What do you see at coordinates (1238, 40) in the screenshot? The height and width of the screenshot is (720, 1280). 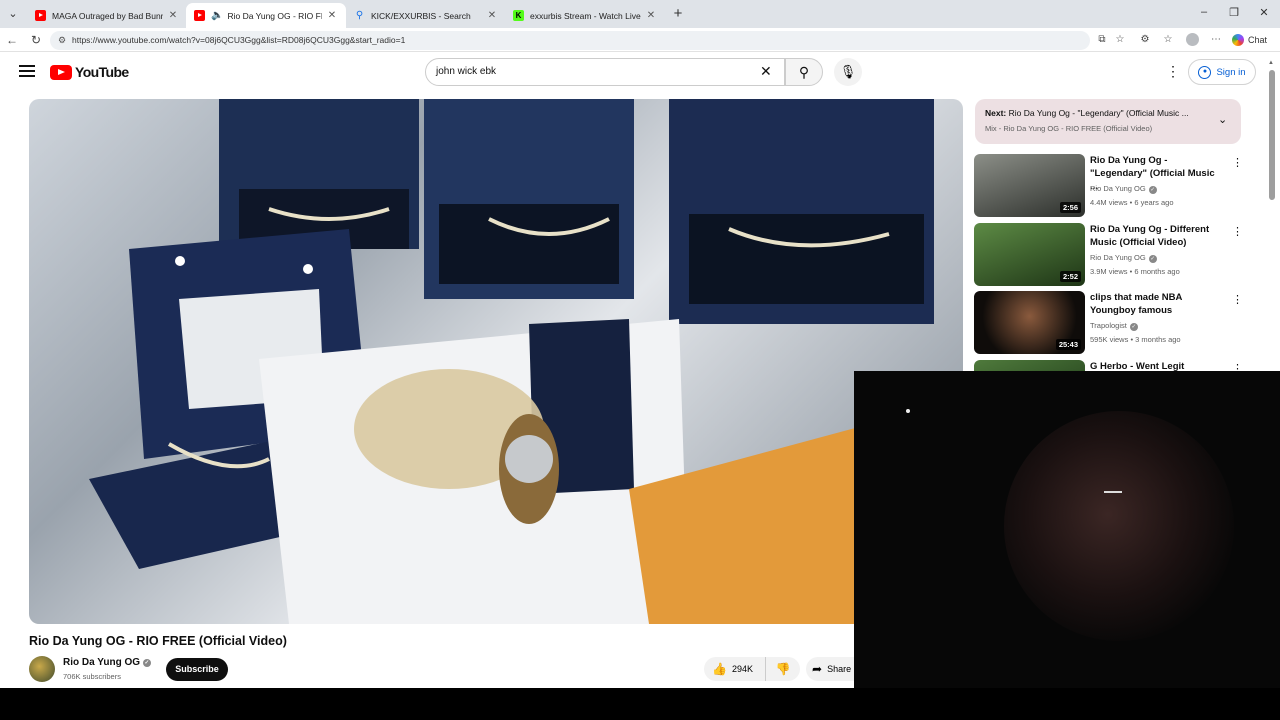 I see `copilot-icon` at bounding box center [1238, 40].